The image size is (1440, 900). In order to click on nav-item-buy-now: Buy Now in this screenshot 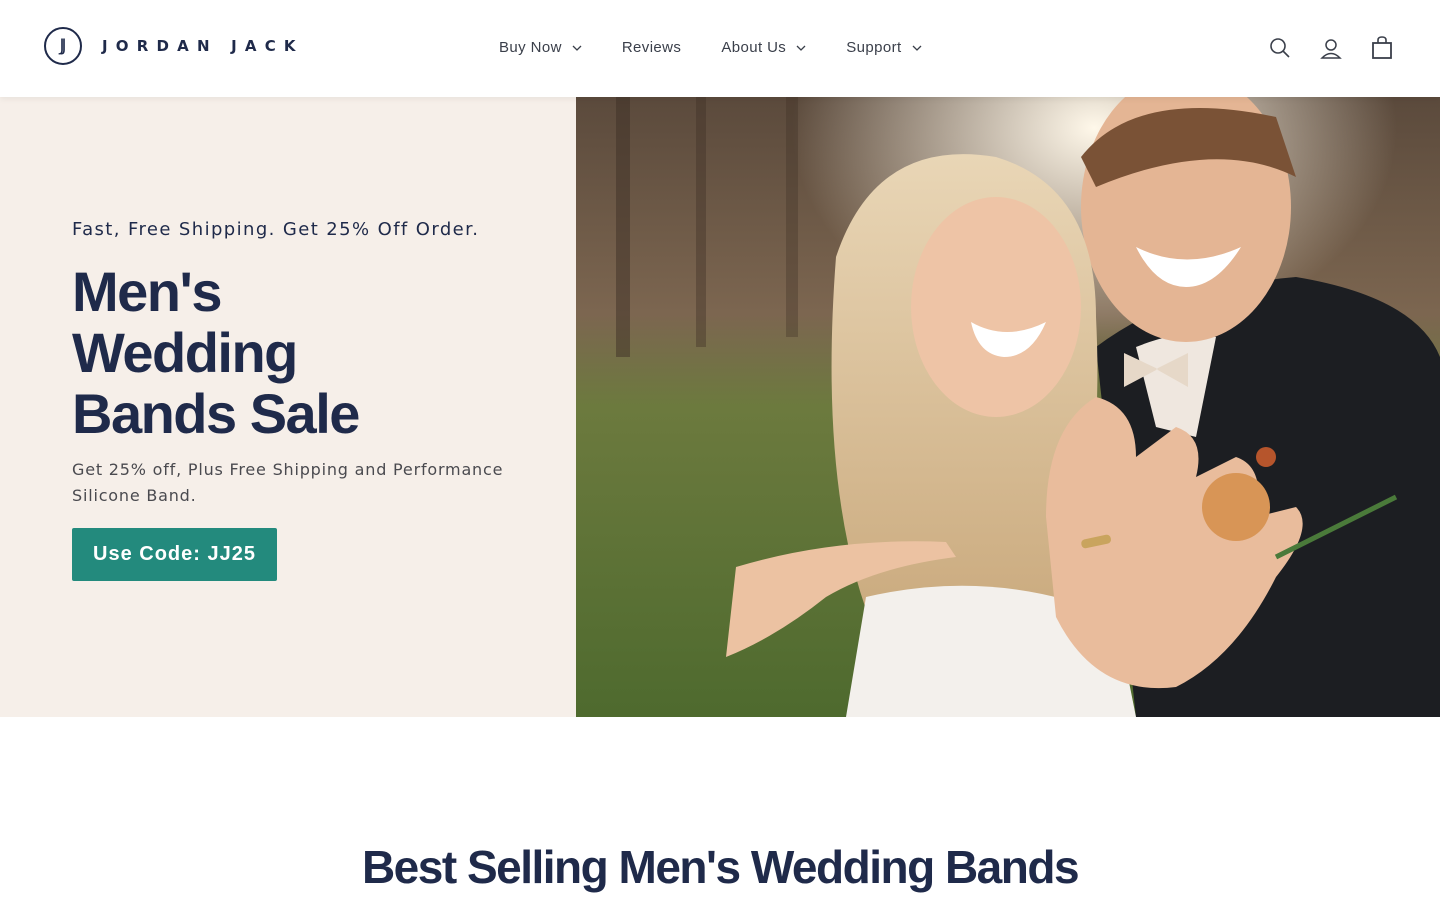, I will do `click(540, 47)`.